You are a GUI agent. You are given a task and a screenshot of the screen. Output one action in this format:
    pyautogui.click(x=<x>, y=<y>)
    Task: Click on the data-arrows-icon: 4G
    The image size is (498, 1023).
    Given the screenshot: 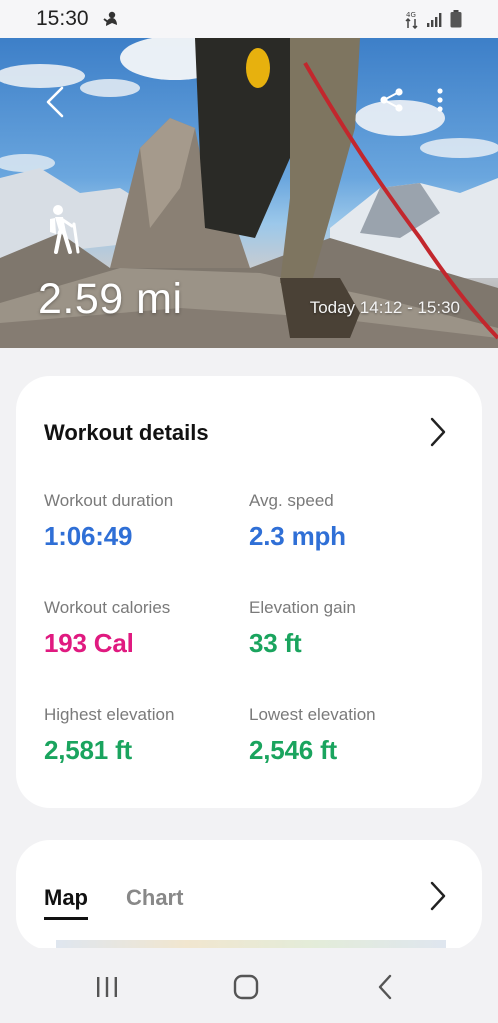 What is the action you would take?
    pyautogui.click(x=412, y=21)
    